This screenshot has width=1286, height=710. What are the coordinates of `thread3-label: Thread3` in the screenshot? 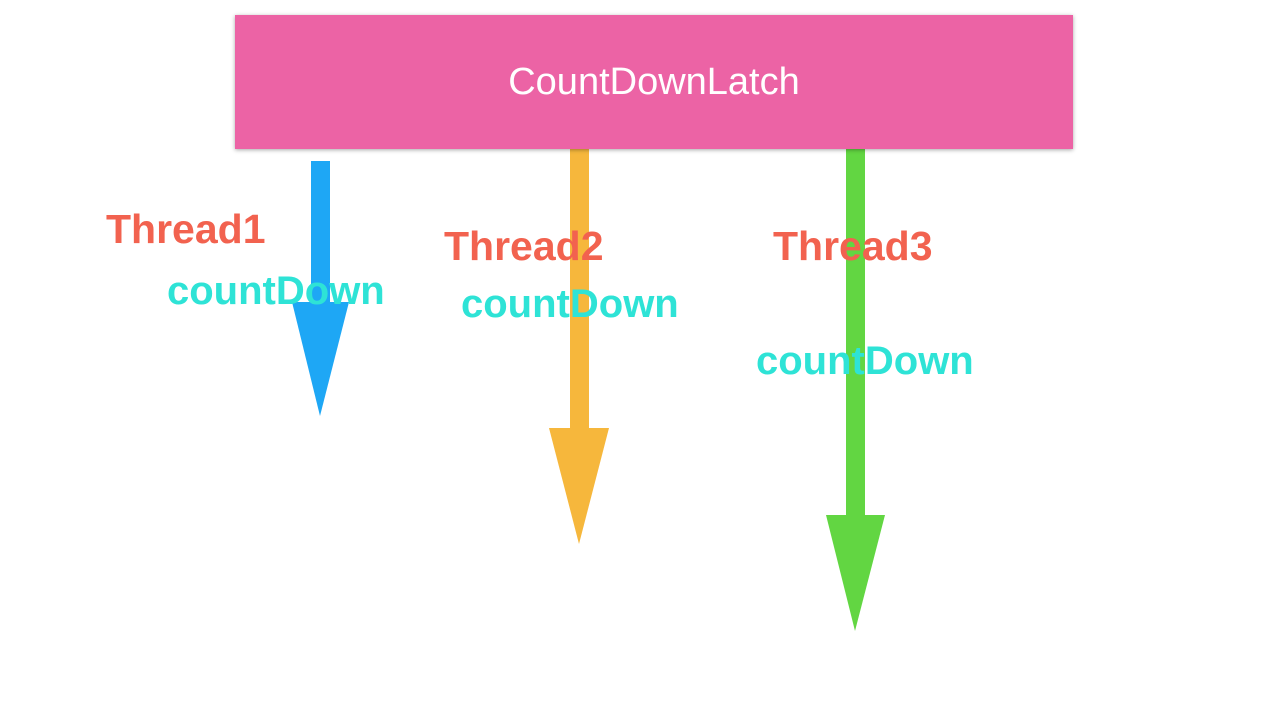 It's located at (853, 246).